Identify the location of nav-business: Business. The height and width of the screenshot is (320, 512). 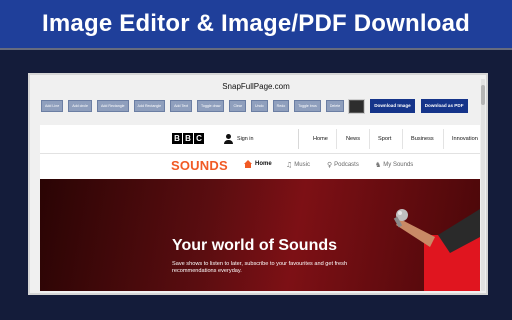
(422, 139).